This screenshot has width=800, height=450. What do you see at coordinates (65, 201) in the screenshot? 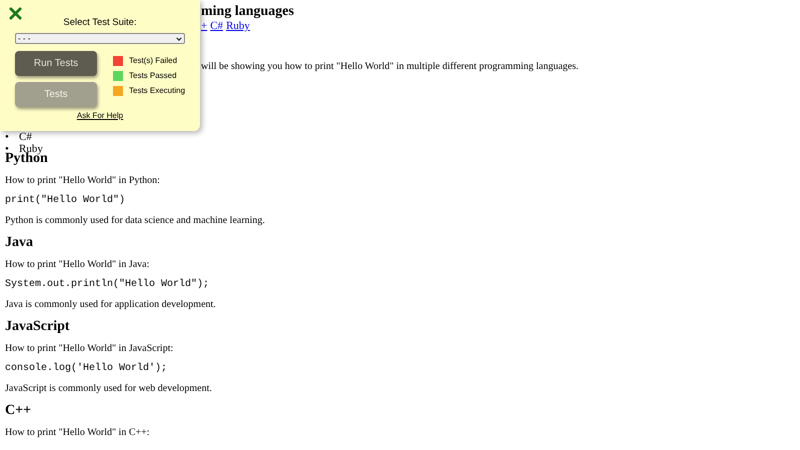
I see `code-line: print("Hello World")` at bounding box center [65, 201].